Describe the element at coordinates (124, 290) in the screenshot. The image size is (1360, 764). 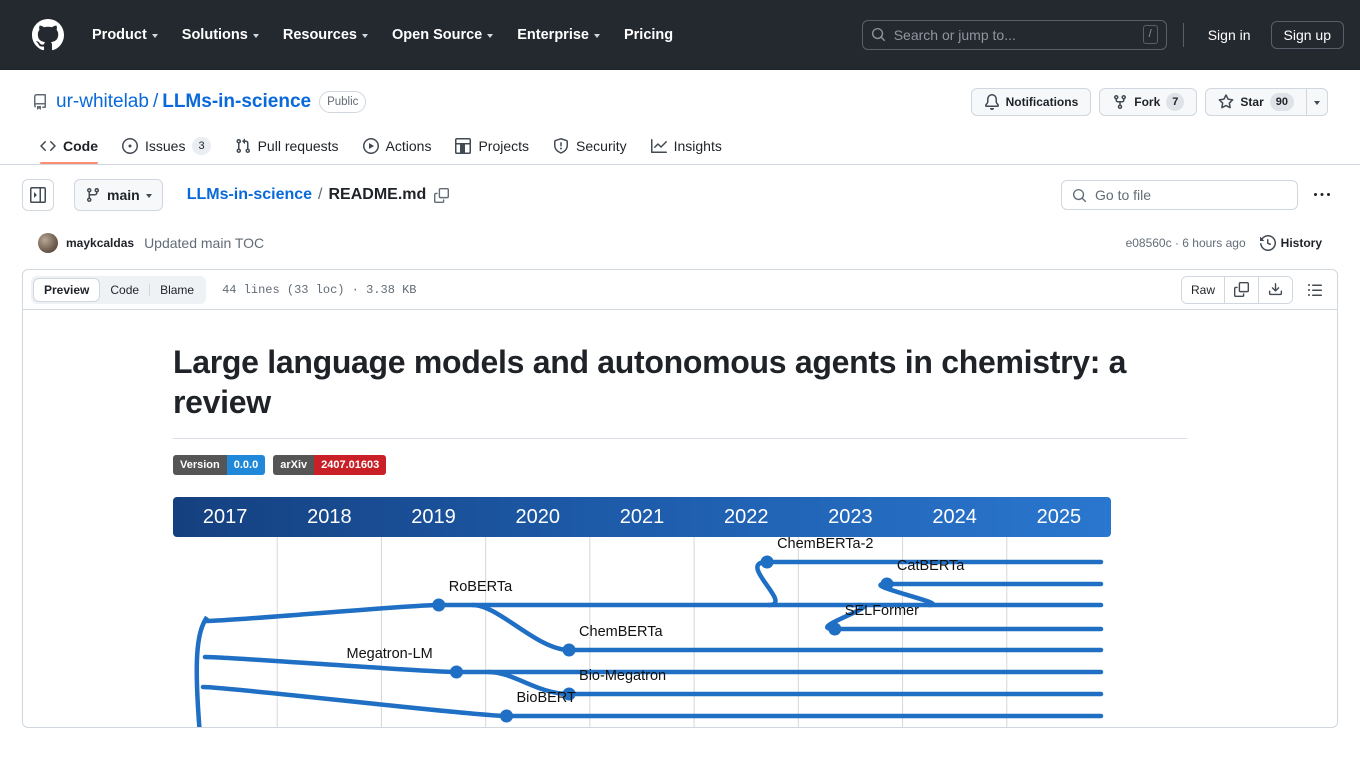
I see `tab-code-view: Code` at that location.